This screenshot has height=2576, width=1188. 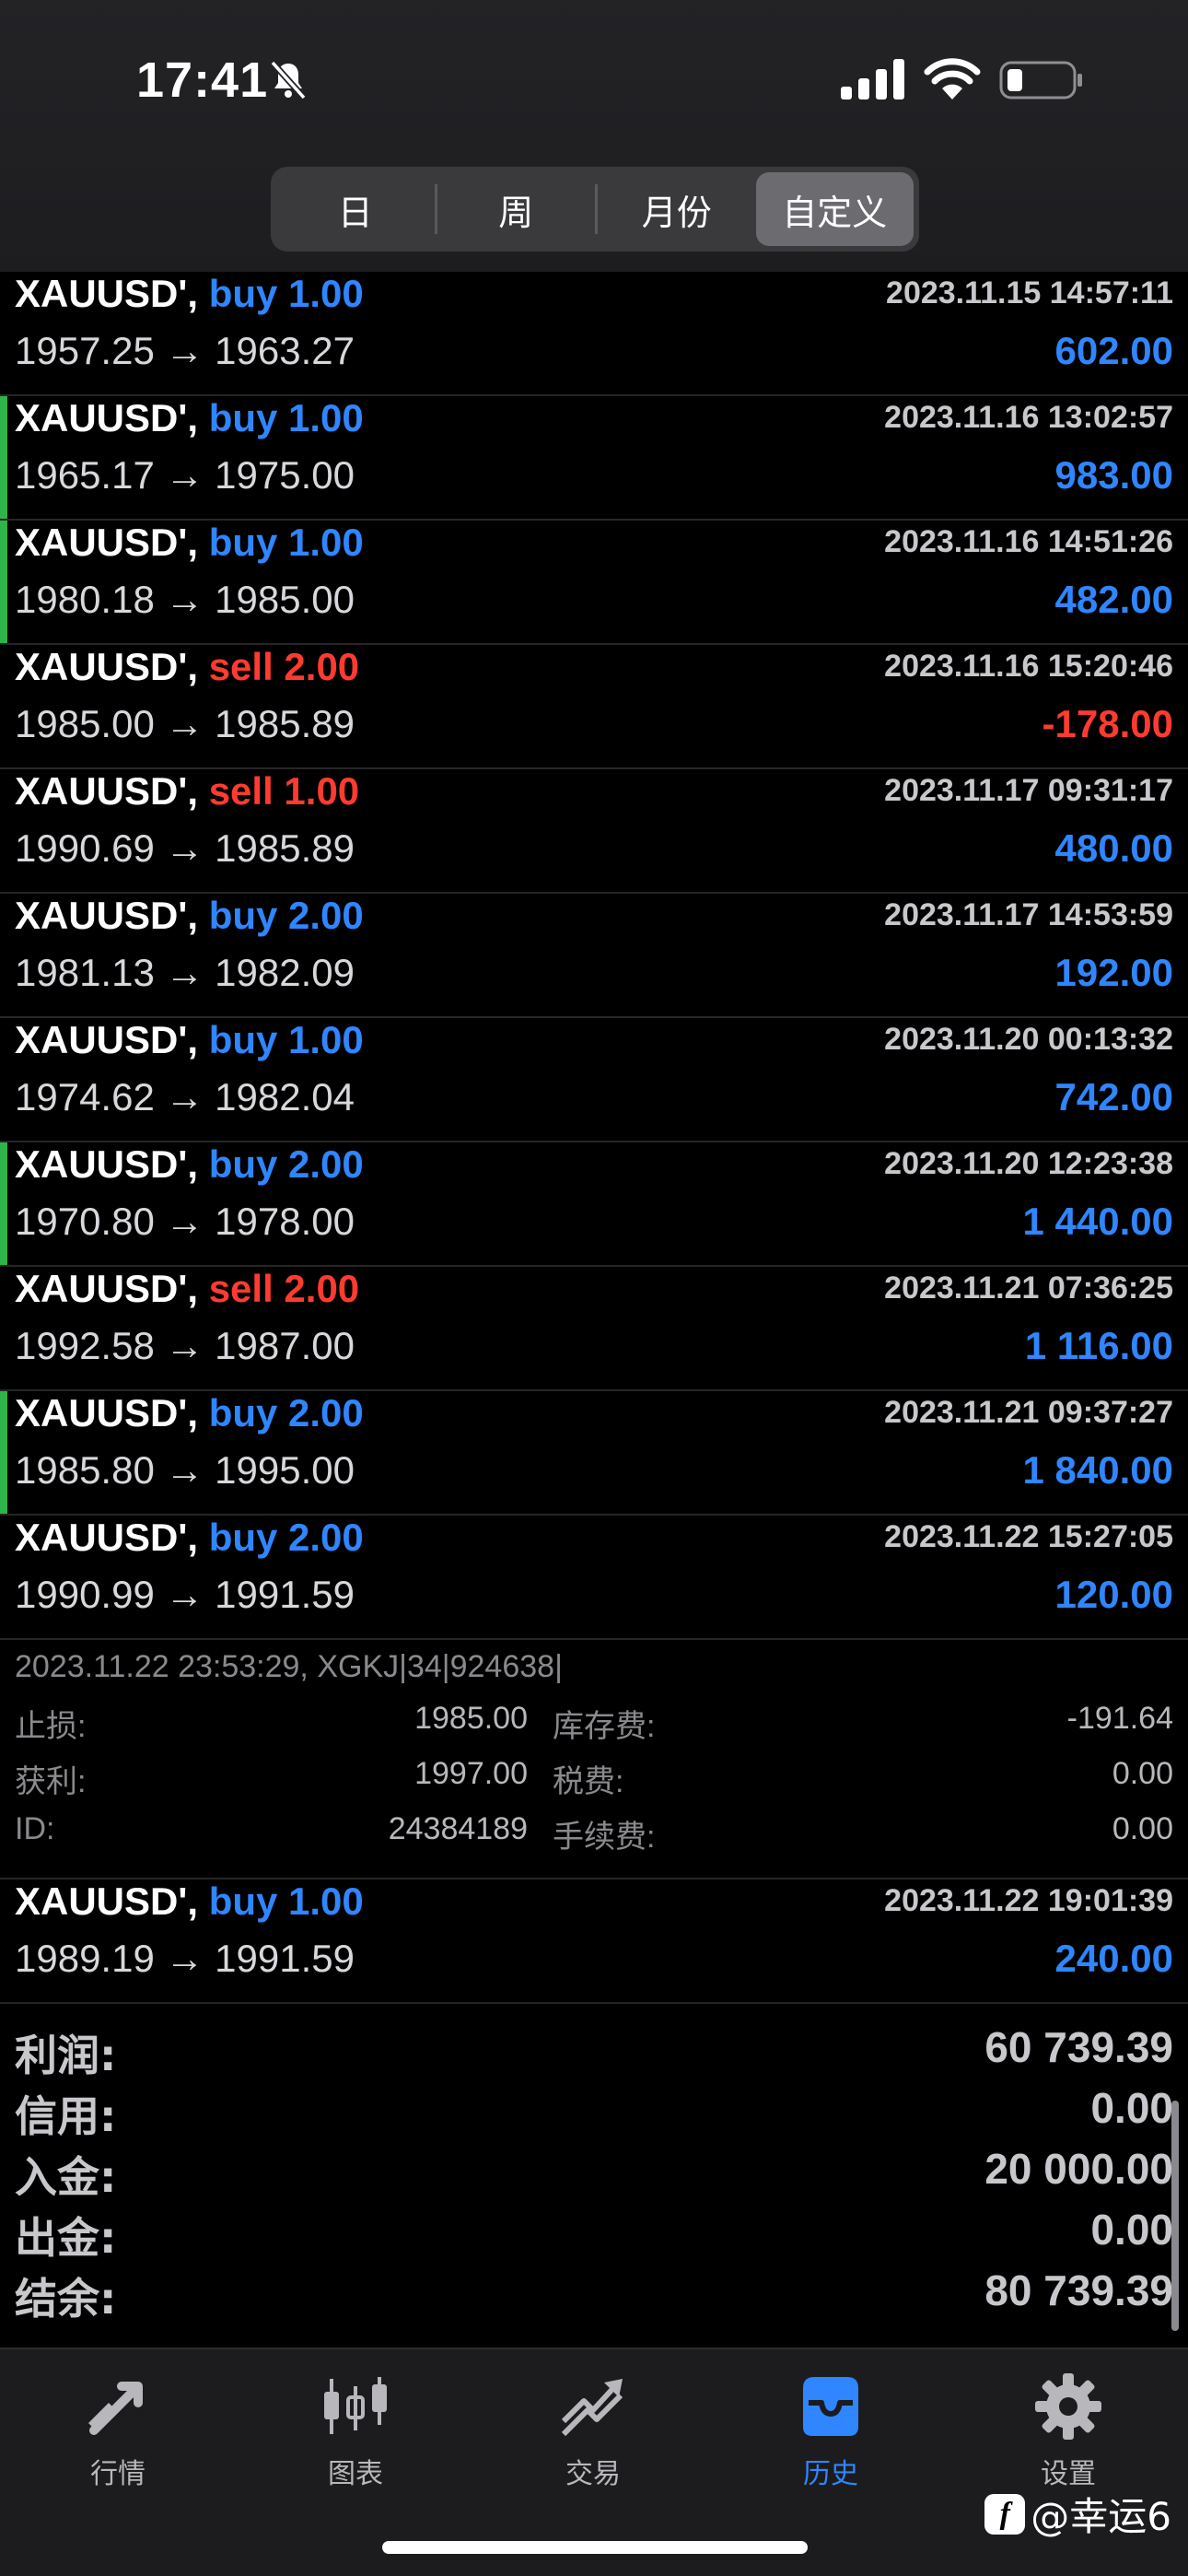 I want to click on segment-week: 周, so click(x=516, y=209).